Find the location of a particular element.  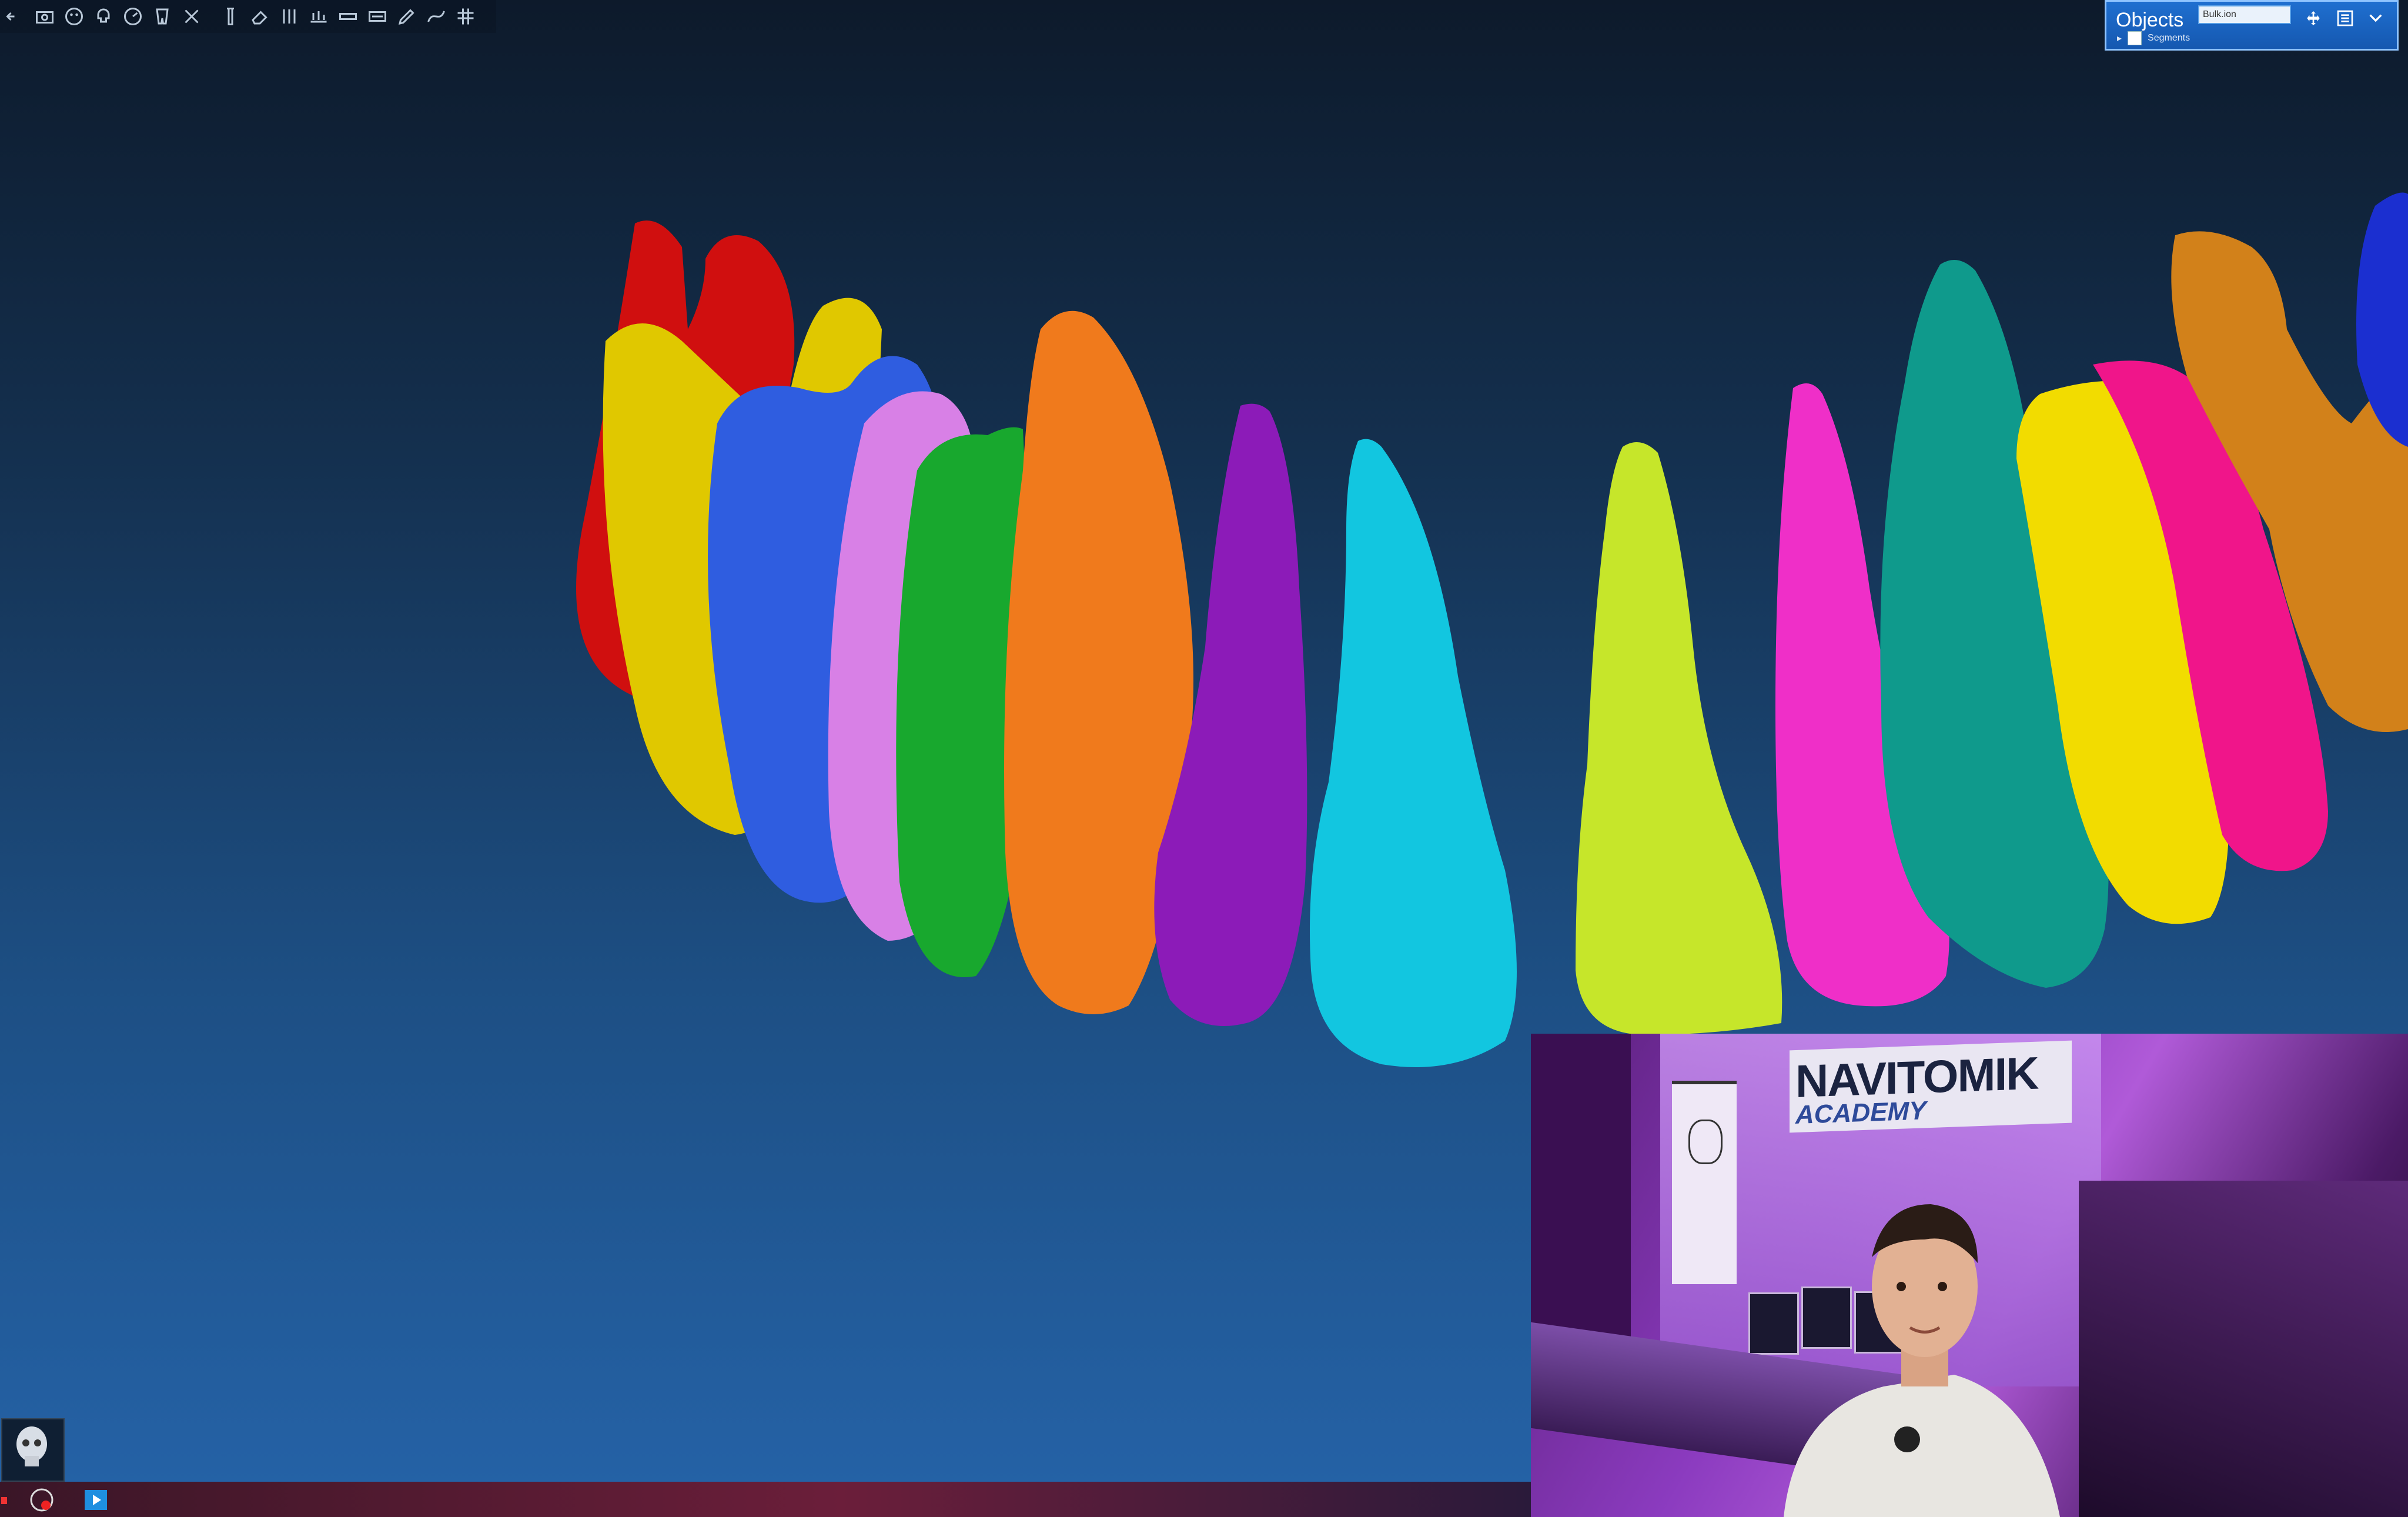

move-icon is located at coordinates (2313, 18).